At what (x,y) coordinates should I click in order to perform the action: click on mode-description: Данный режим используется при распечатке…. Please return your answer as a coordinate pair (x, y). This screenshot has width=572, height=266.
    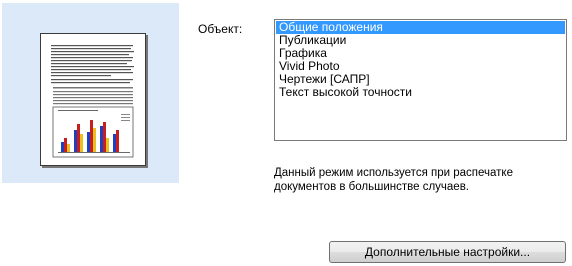
    Looking at the image, I should click on (393, 180).